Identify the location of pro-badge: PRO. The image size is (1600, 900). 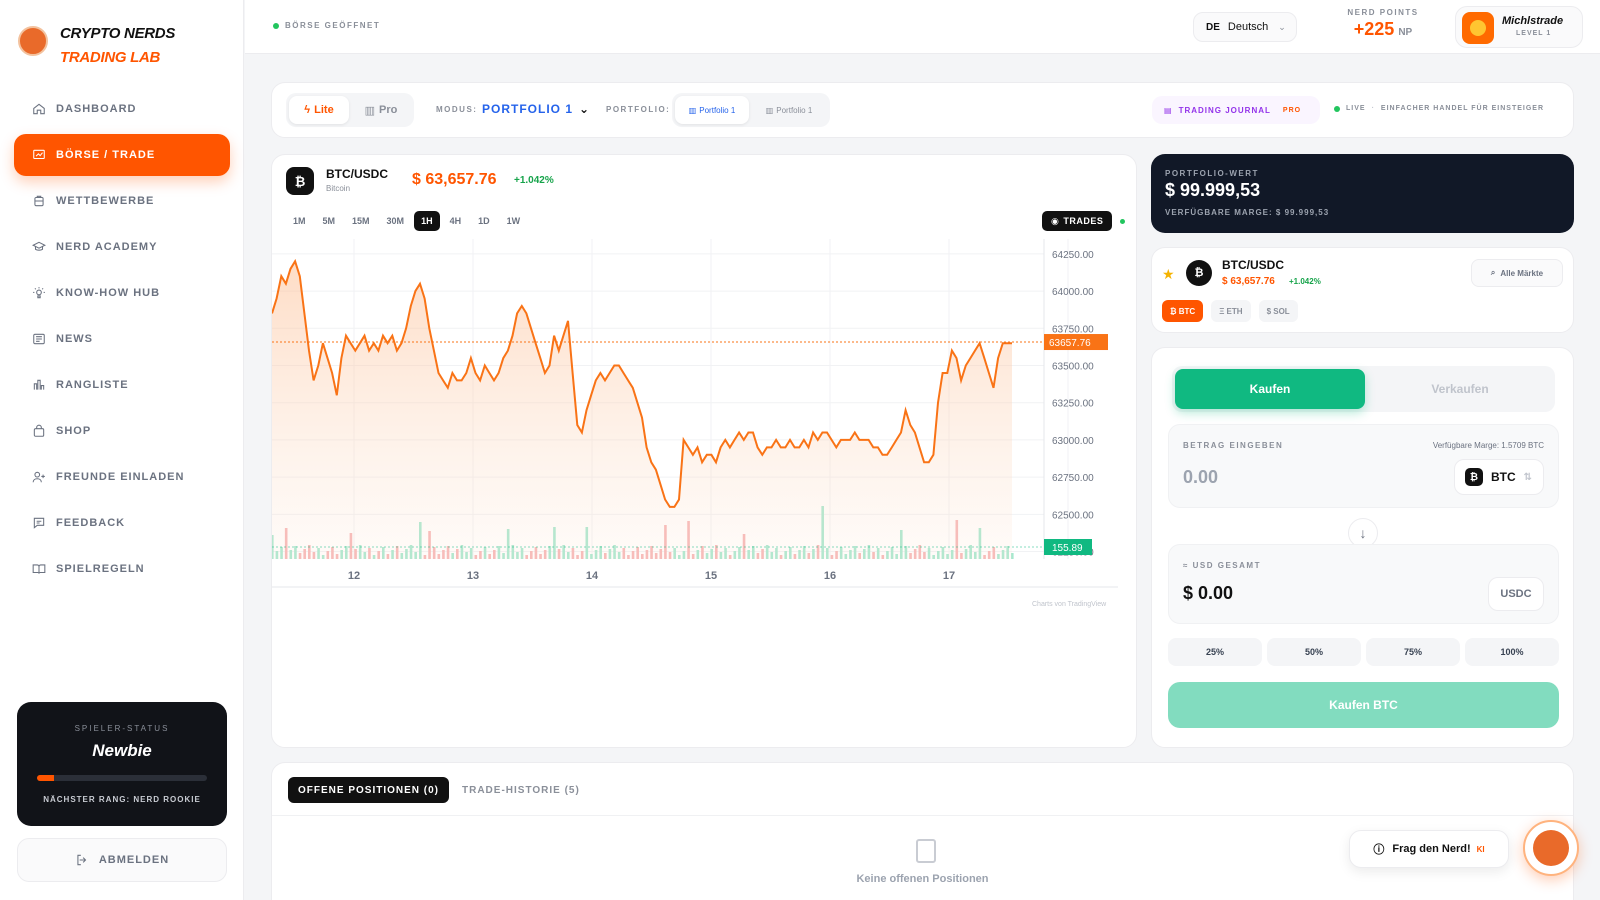
(1292, 110).